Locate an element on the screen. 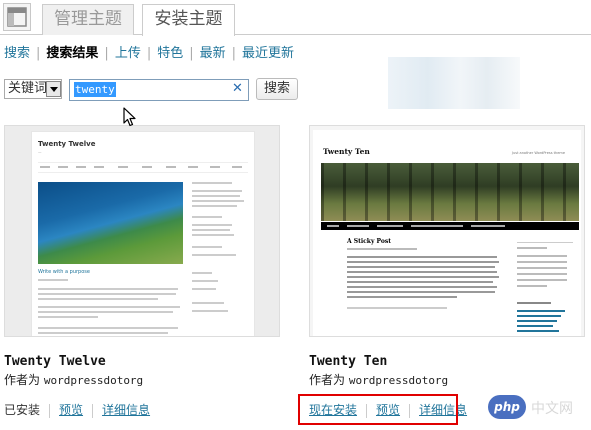 Image resolution: width=591 pixels, height=430 pixels. watermark: php 中文网 is located at coordinates (539, 409).